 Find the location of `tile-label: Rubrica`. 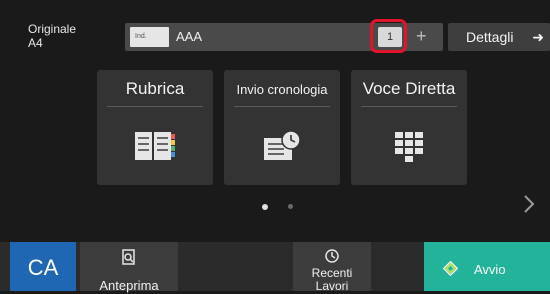

tile-label: Rubrica is located at coordinates (155, 88).